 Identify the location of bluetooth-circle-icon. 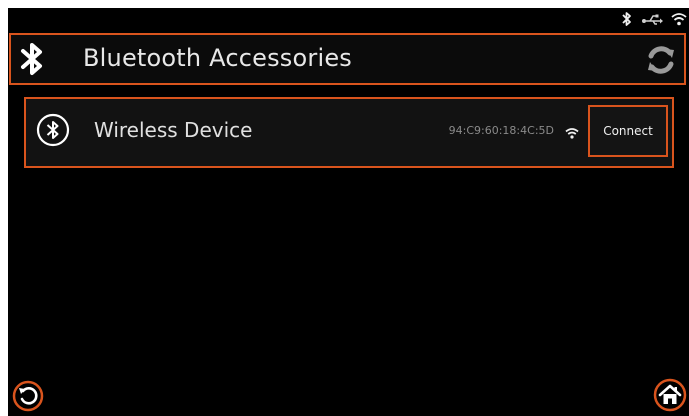
(53, 132).